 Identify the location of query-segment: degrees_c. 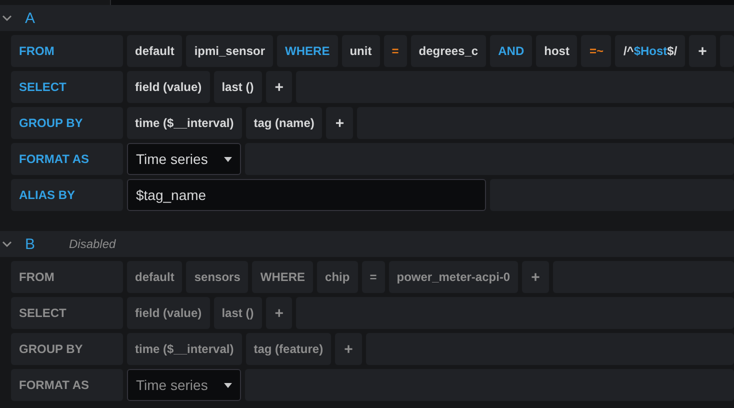
(448, 51).